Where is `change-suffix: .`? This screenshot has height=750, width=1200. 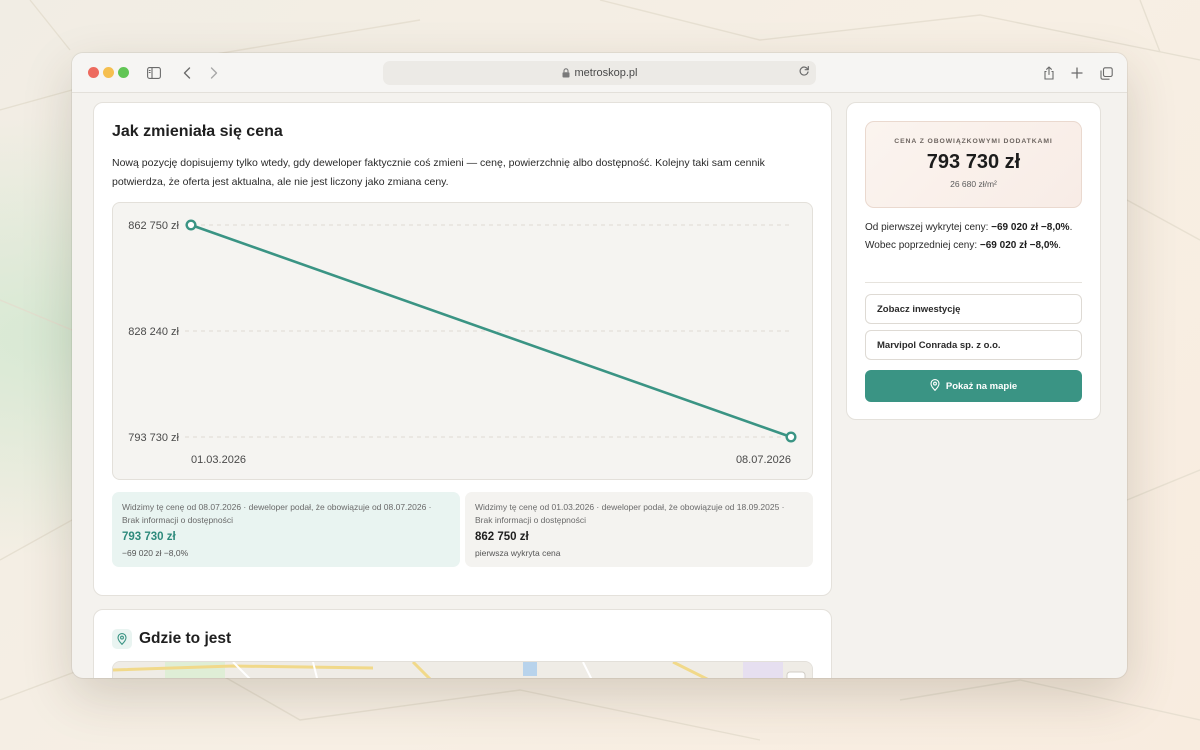
change-suffix: . is located at coordinates (1060, 245).